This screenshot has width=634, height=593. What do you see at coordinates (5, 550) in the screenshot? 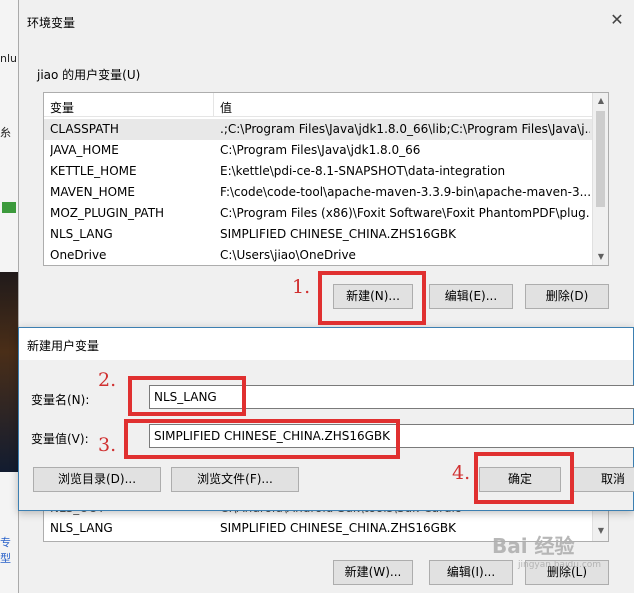
I see `bg-link: 专型` at bounding box center [5, 550].